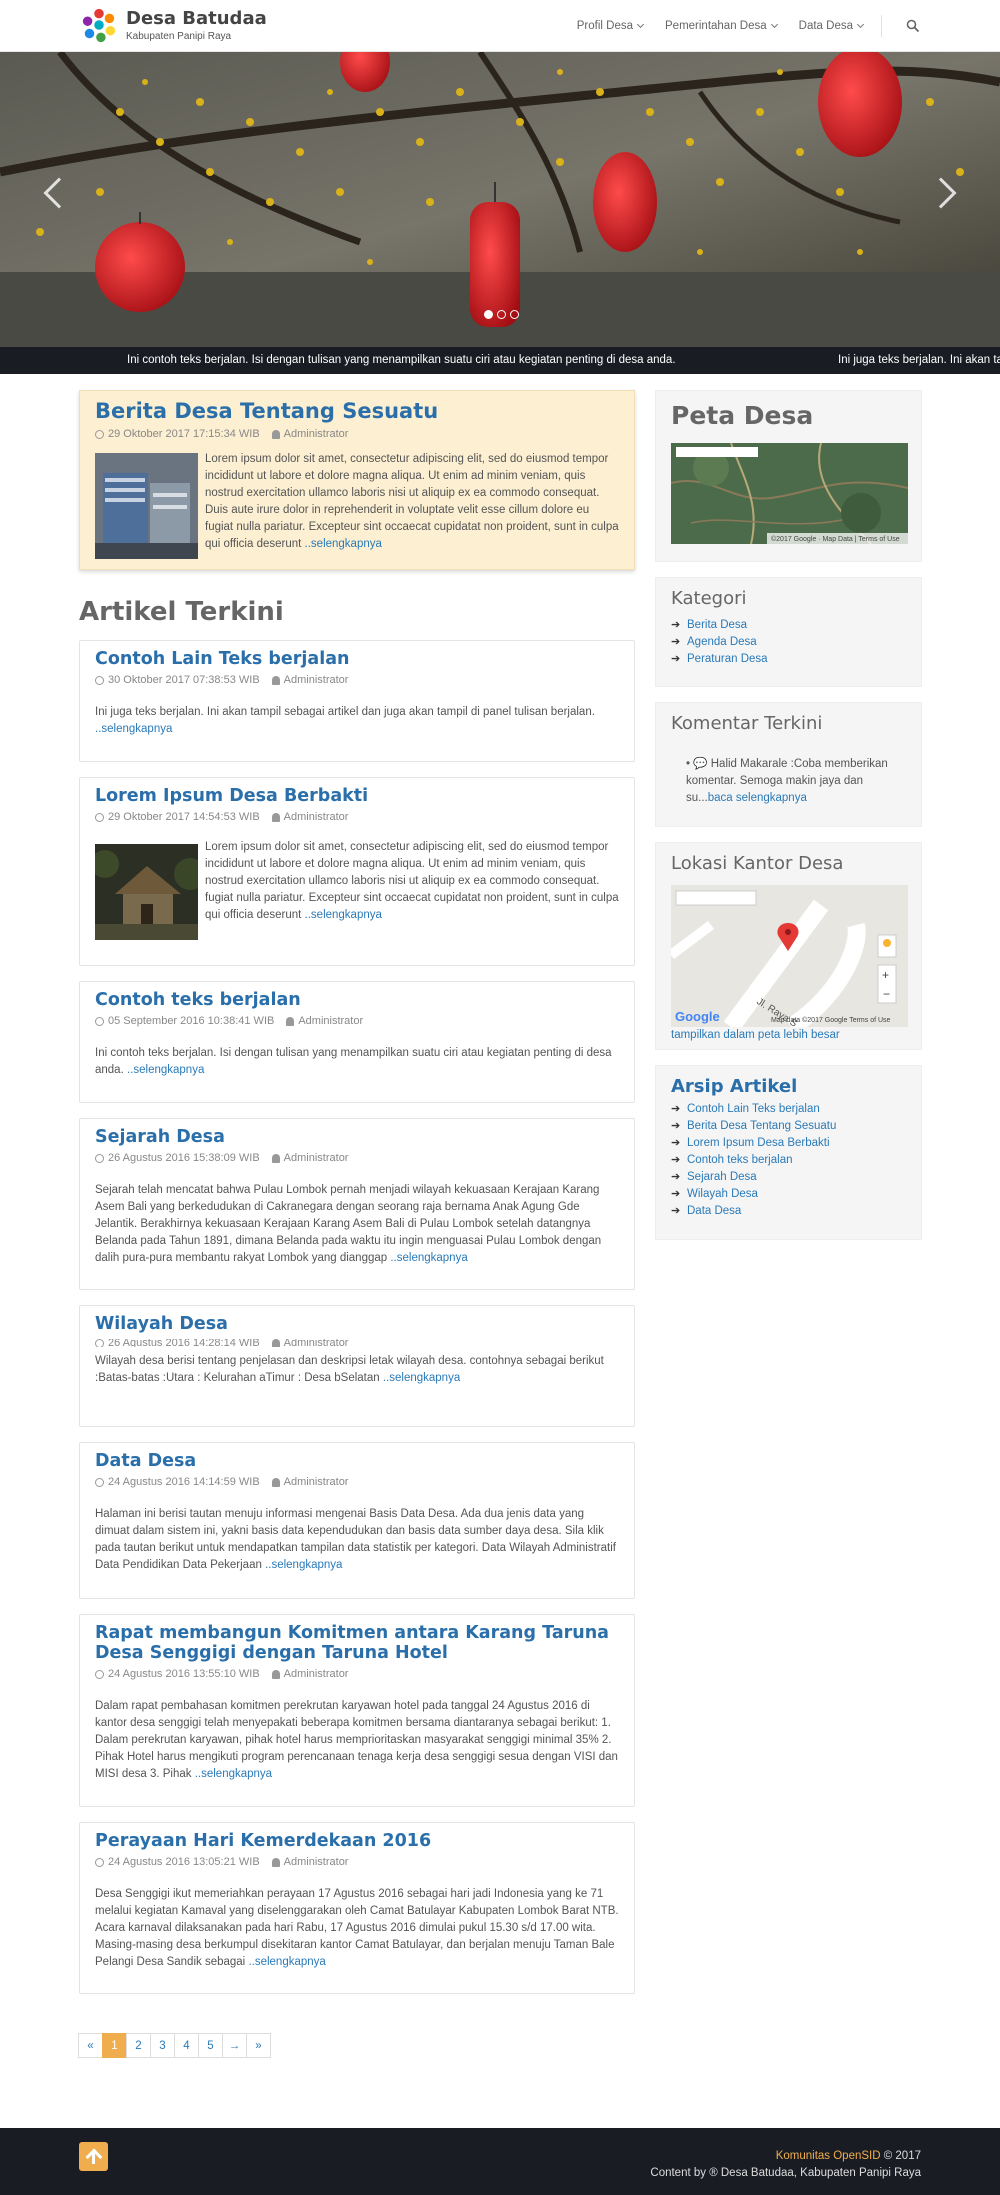  What do you see at coordinates (789, 493) in the screenshot?
I see `village-map: ©2017 Google · Map Data | Terms of Use` at bounding box center [789, 493].